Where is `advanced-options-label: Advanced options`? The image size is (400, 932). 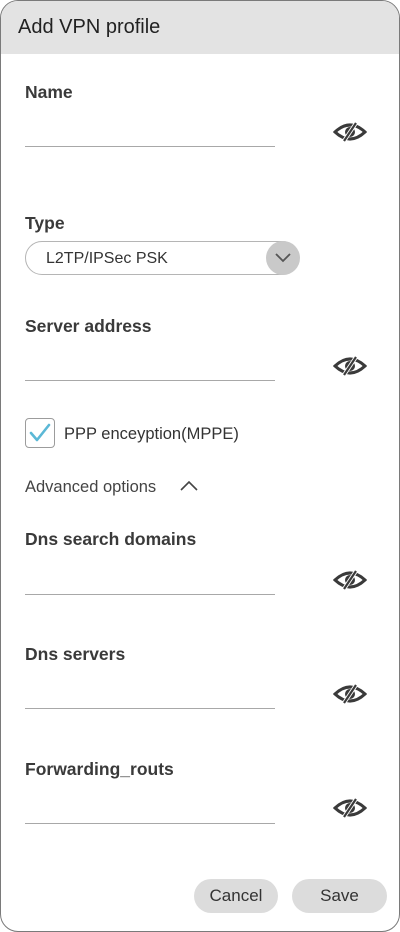 advanced-options-label: Advanced options is located at coordinates (91, 487).